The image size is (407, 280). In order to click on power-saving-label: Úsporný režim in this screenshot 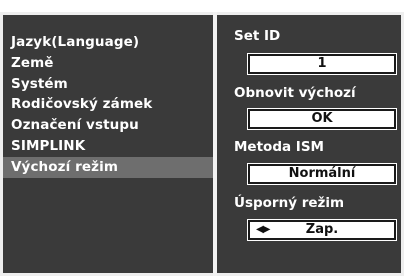, I will do `click(289, 203)`.